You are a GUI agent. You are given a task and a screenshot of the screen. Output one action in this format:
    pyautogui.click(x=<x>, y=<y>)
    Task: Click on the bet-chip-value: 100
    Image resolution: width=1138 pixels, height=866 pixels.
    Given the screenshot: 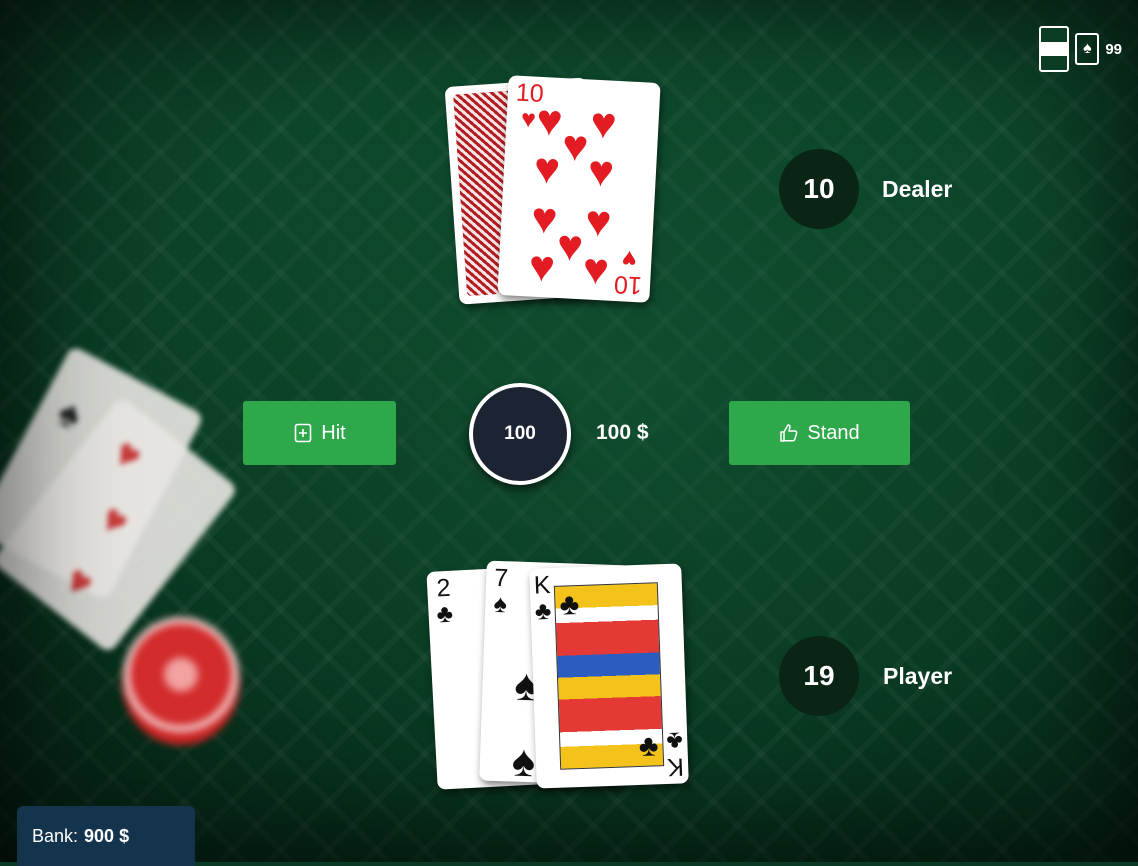 What is the action you would take?
    pyautogui.click(x=520, y=433)
    